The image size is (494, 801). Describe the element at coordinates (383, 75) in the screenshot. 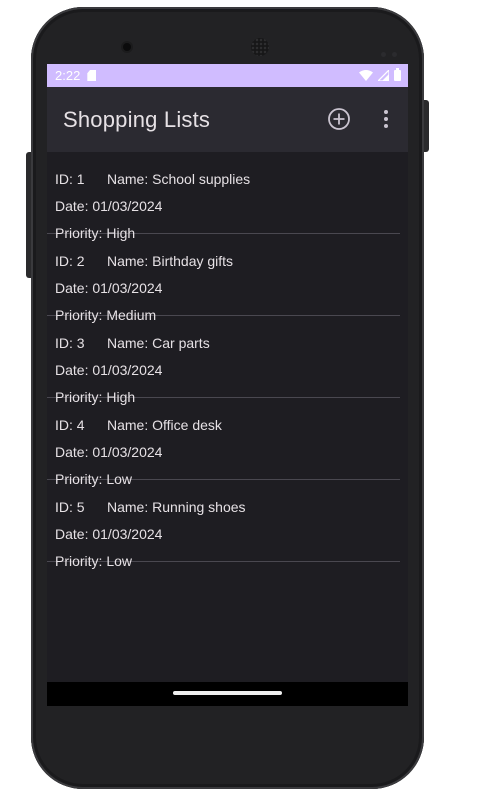

I see `signal-icon` at that location.